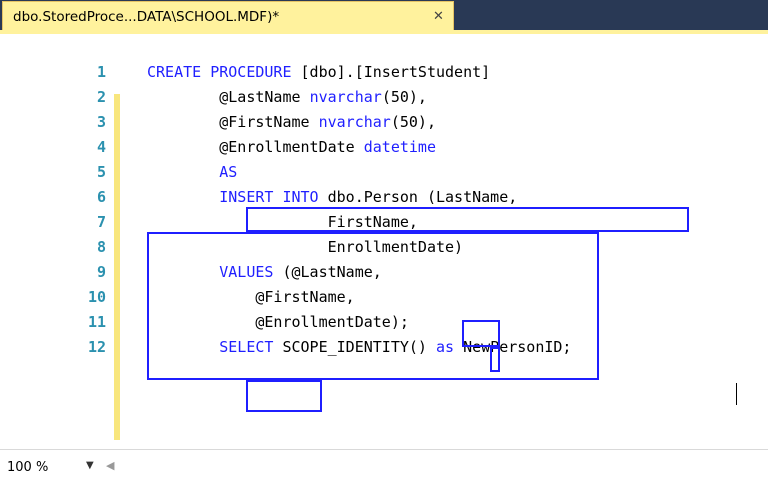  I want to click on line-number: 9, so click(101, 272).